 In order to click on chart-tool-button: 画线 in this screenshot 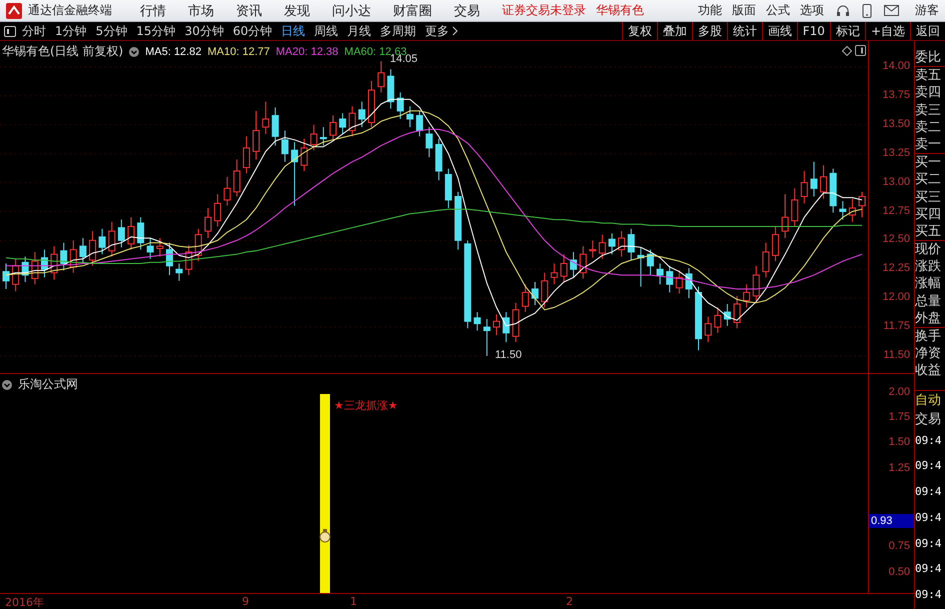, I will do `click(779, 31)`.